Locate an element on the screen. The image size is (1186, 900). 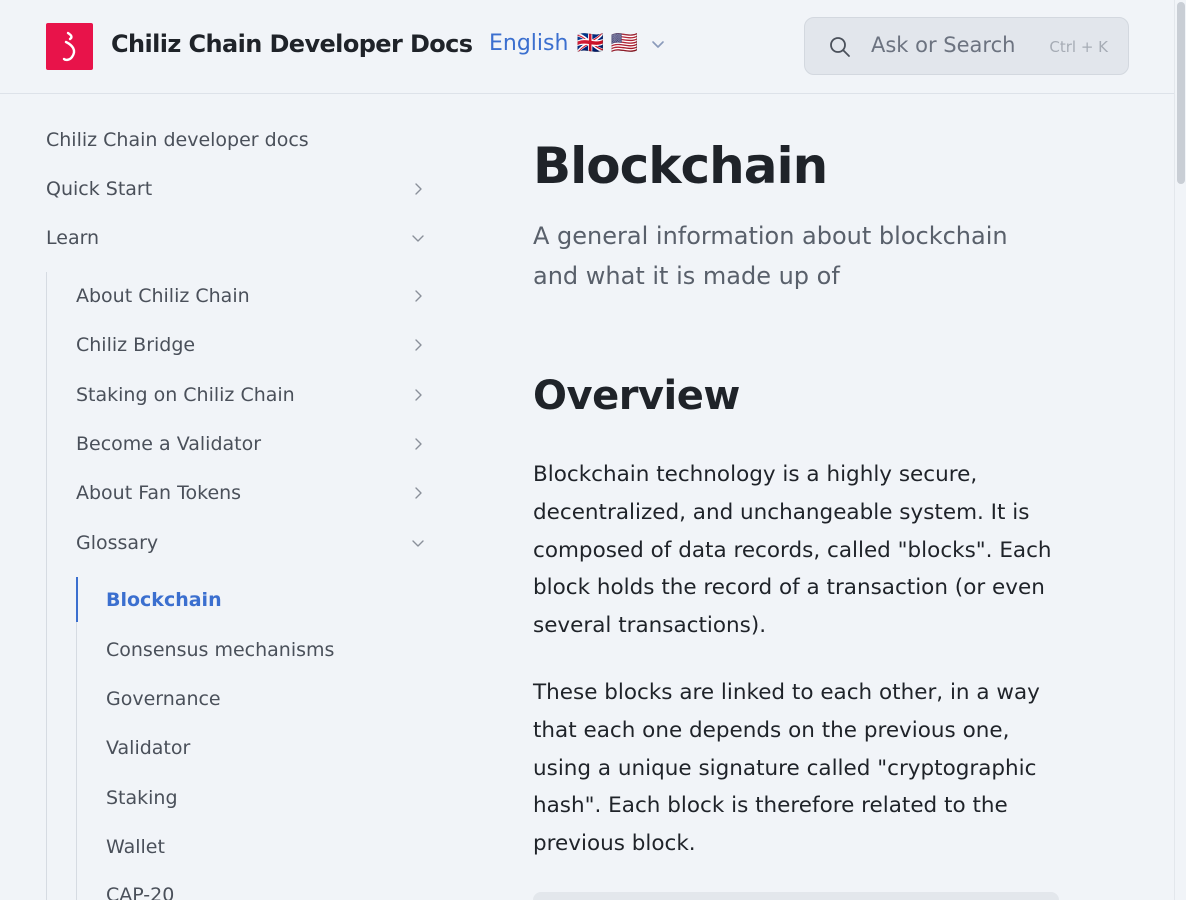
sidebar-item-about-fan-tokens: About Fan Tokens is located at coordinates (254, 493).